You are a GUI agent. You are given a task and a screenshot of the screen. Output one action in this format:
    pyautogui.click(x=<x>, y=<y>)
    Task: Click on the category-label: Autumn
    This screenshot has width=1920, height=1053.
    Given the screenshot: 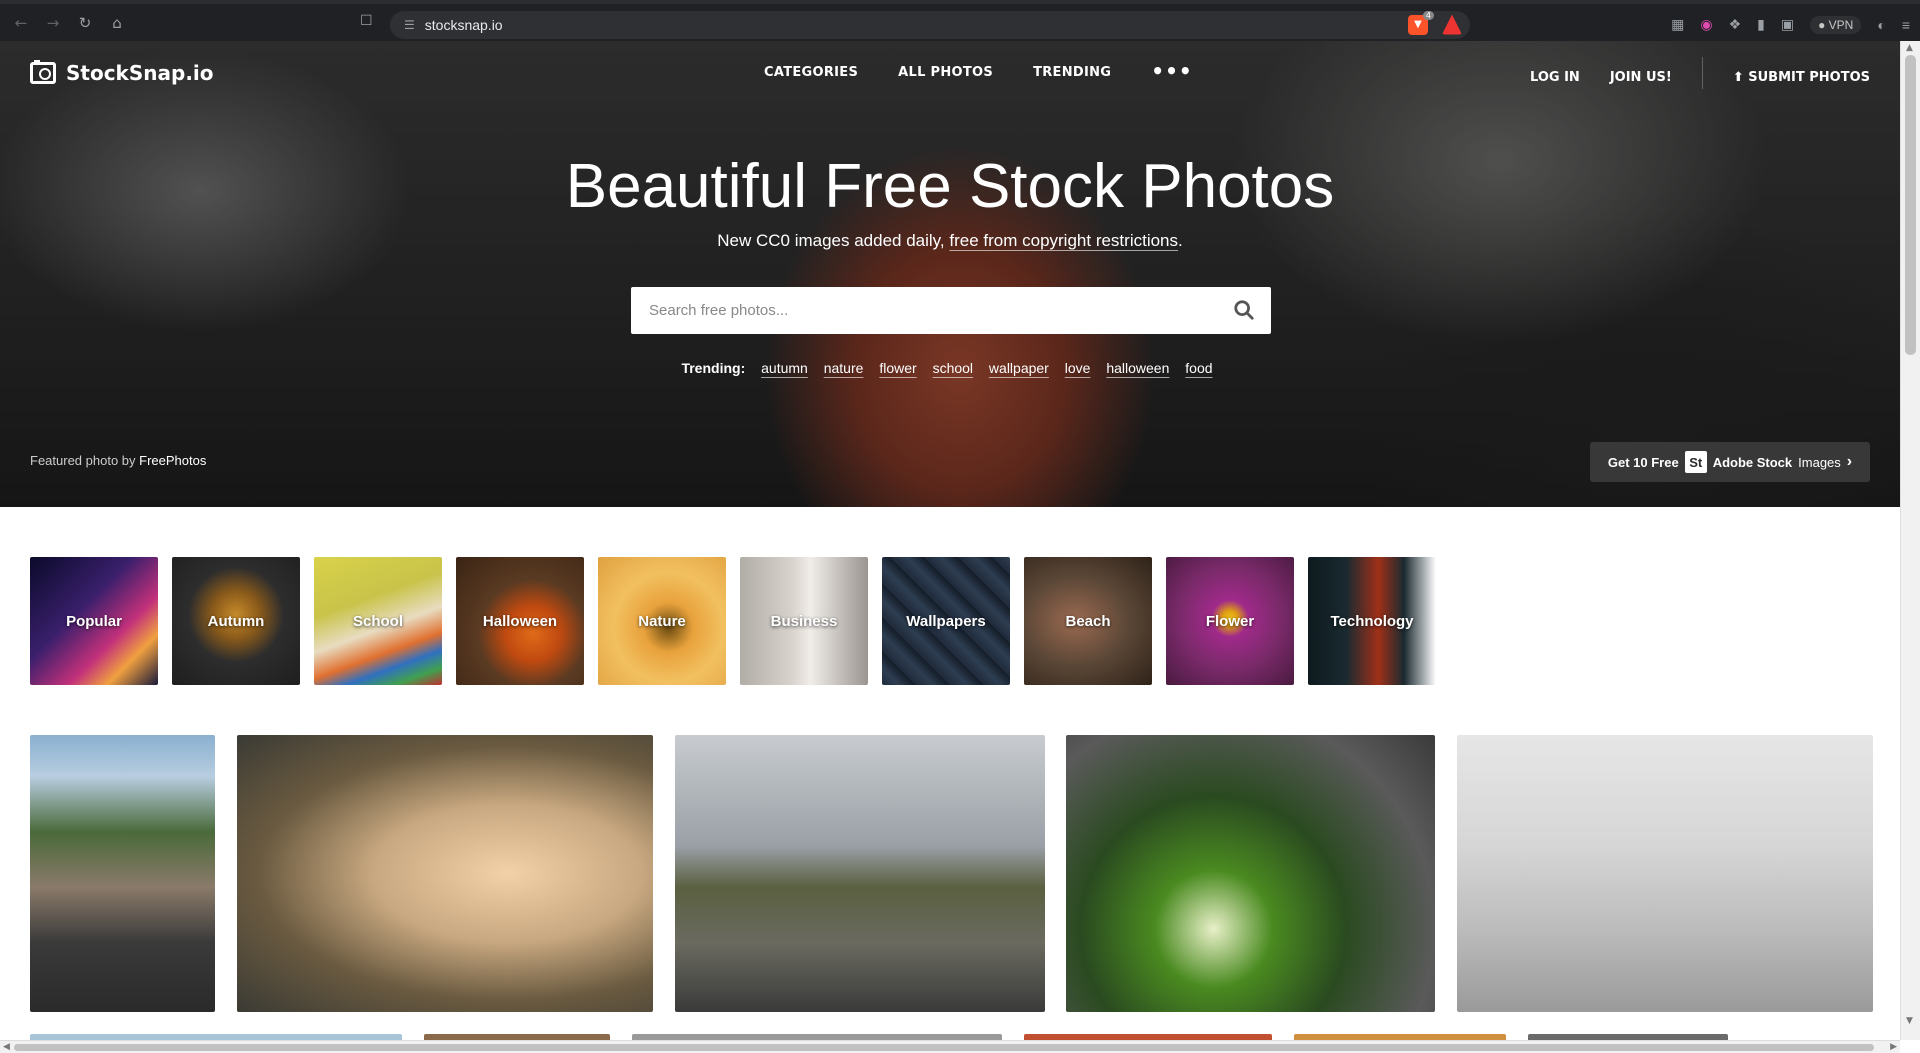 What is the action you would take?
    pyautogui.click(x=236, y=621)
    